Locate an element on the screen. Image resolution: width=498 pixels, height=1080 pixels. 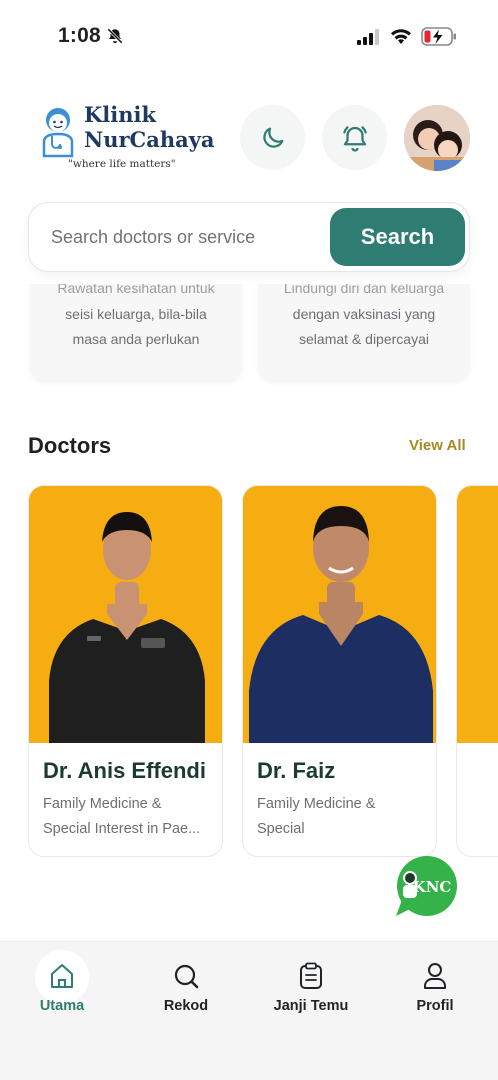
chat-fab-label: KNC is located at coordinates (432, 887).